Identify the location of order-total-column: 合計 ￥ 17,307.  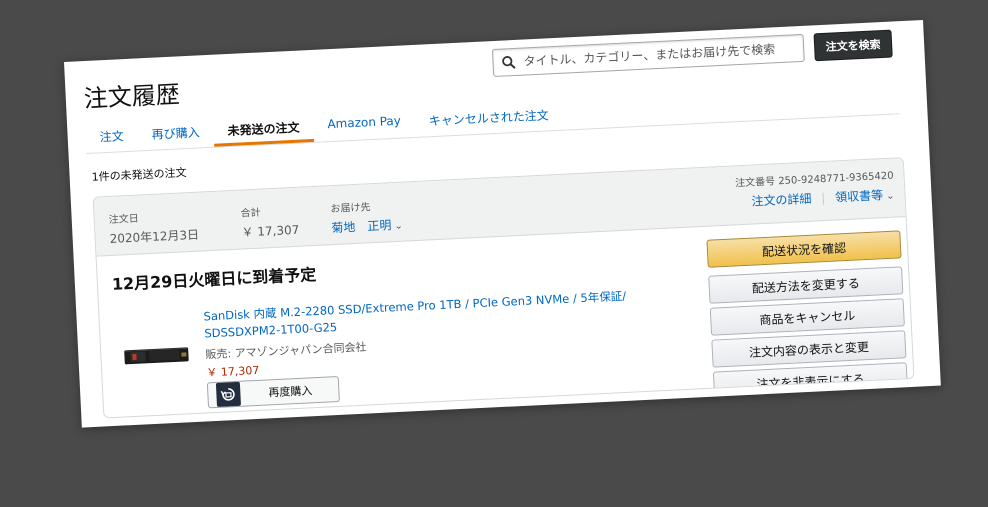
(270, 221).